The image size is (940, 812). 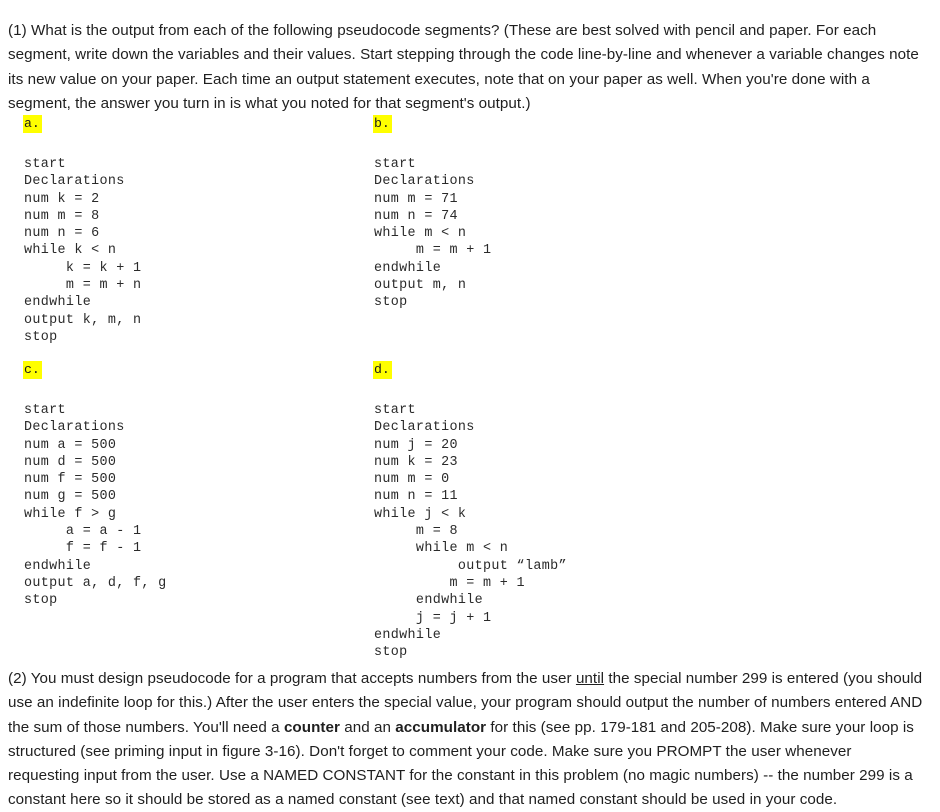 I want to click on segment-label-d: d., so click(x=382, y=370).